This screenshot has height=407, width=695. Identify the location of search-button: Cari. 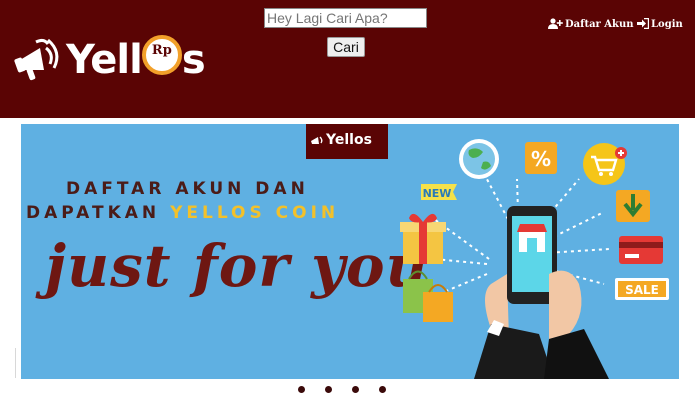
(346, 47).